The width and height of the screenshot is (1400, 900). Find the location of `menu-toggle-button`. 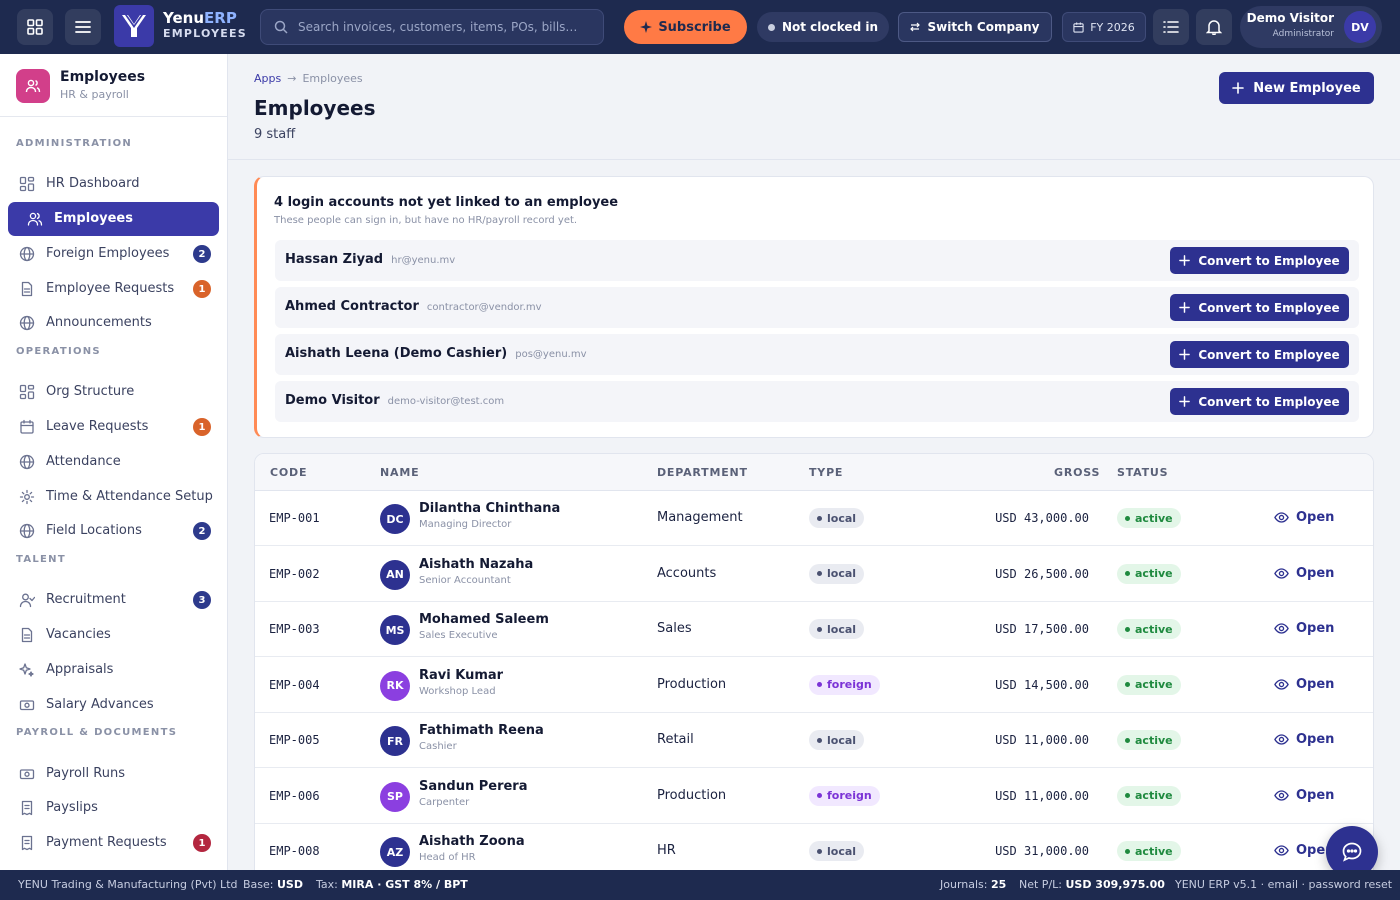

menu-toggle-button is located at coordinates (83, 27).